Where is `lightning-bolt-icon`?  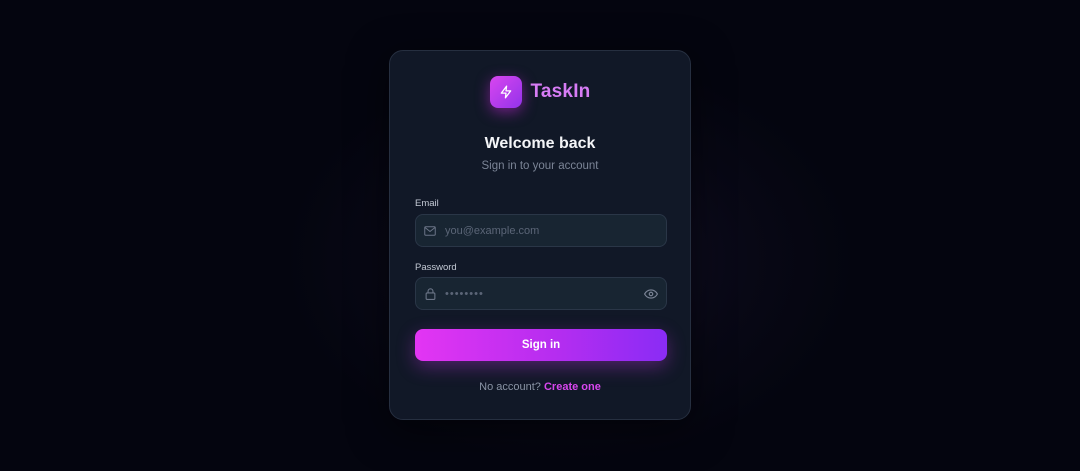
lightning-bolt-icon is located at coordinates (505, 92).